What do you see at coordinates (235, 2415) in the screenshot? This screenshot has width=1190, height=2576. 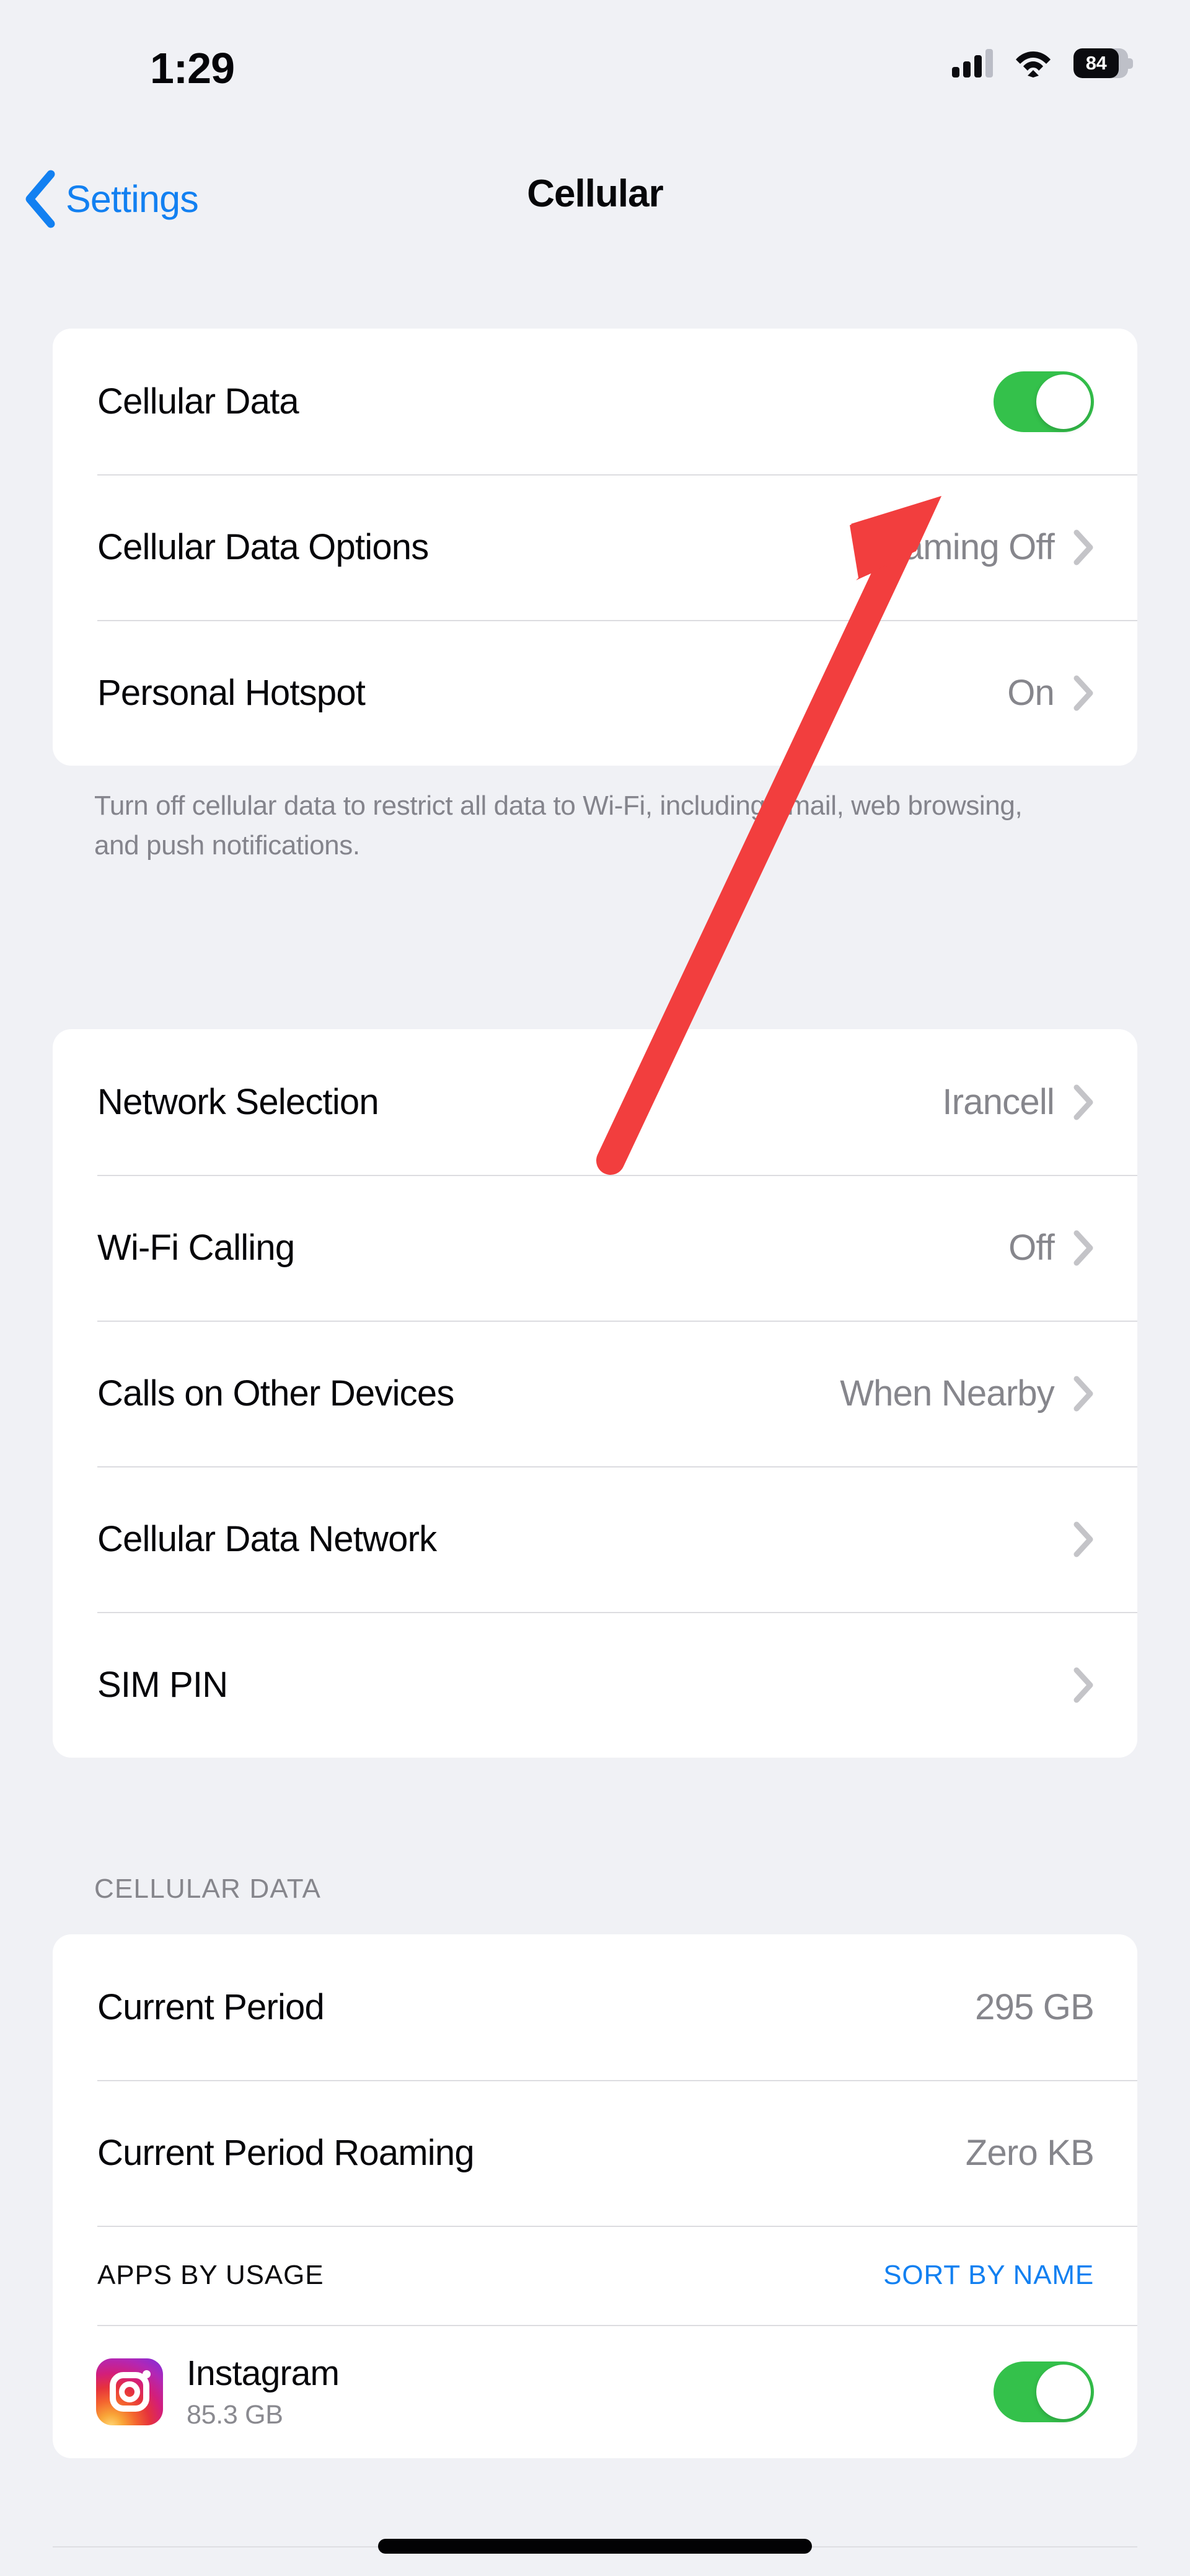 I see `app-size-instagram: 85.3 GB` at bounding box center [235, 2415].